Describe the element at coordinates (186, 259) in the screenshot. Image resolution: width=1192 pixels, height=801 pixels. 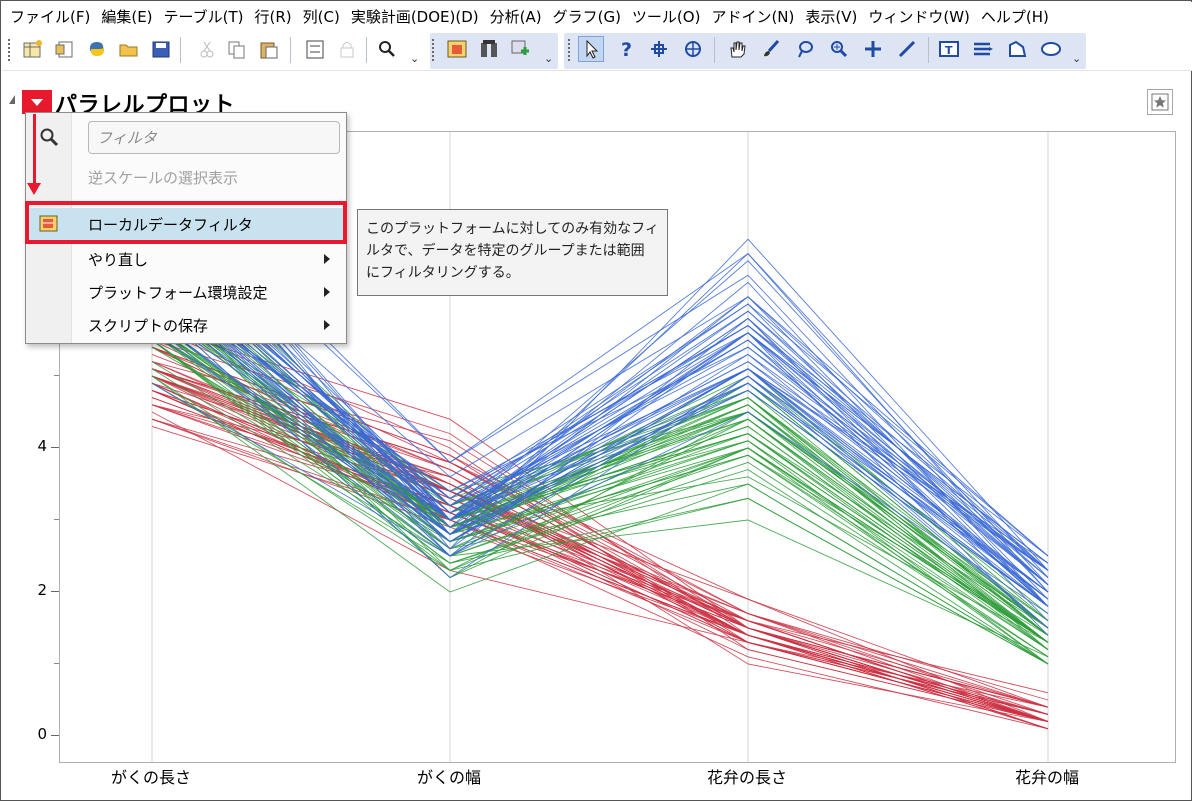
I see `menu-item-redo: やり直し` at that location.